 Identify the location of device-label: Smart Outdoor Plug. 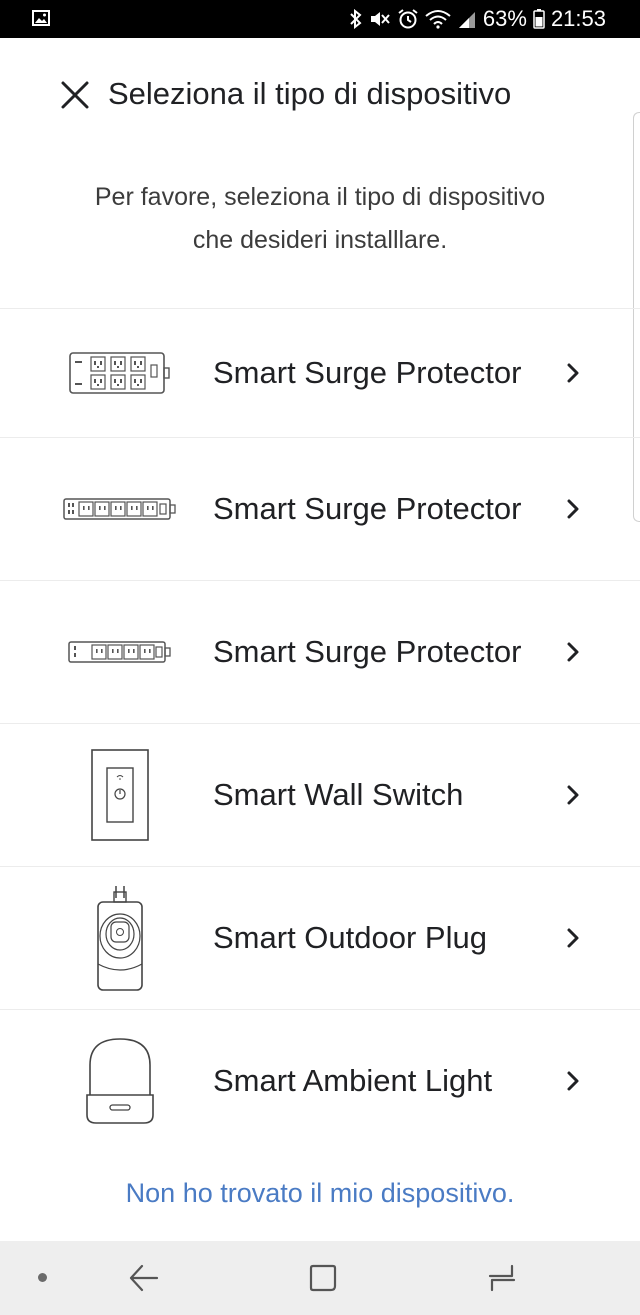
(350, 937).